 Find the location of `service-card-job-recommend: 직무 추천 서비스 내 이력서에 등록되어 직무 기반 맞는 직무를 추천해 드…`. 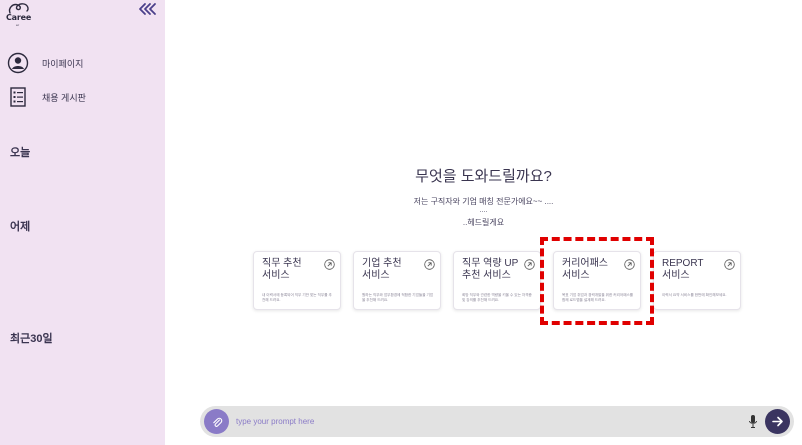

service-card-job-recommend: 직무 추천 서비스 내 이력서에 등록되어 직무 기반 맞는 직무를 추천해 드… is located at coordinates (297, 280).